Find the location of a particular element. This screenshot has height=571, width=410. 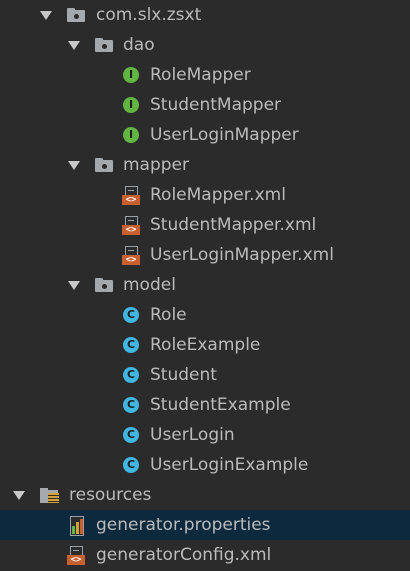

tree-label: generatorConfig.xml is located at coordinates (184, 555).